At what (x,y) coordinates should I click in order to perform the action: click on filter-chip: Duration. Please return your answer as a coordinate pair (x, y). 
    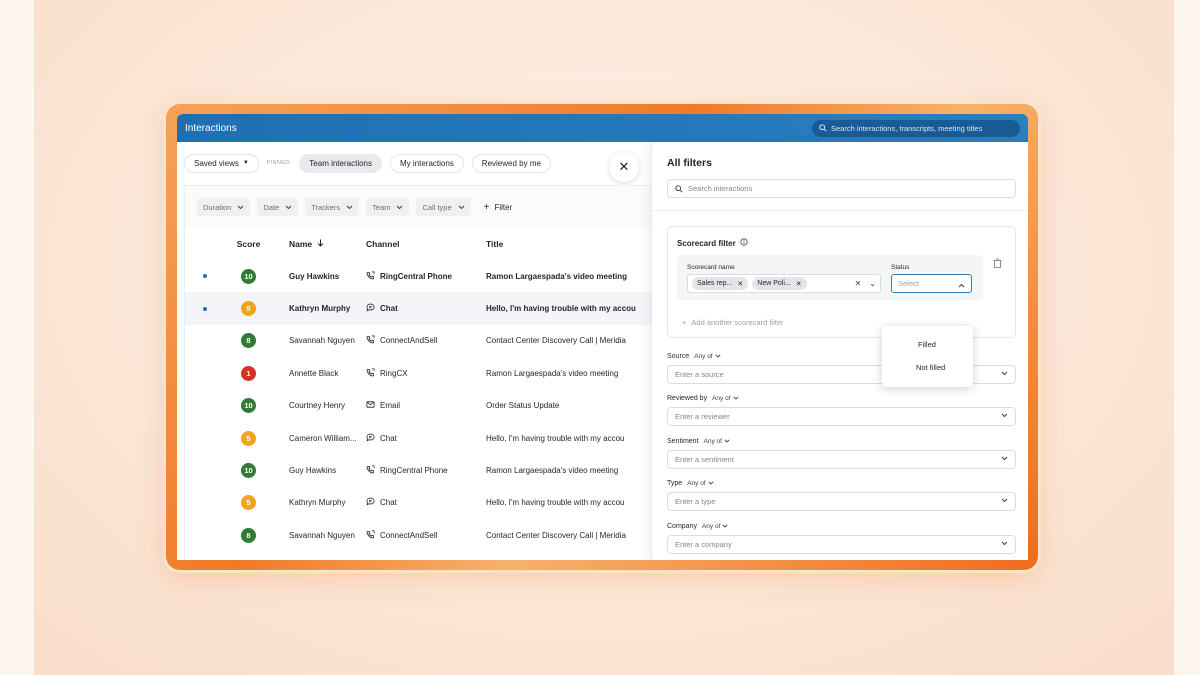
    Looking at the image, I should click on (224, 207).